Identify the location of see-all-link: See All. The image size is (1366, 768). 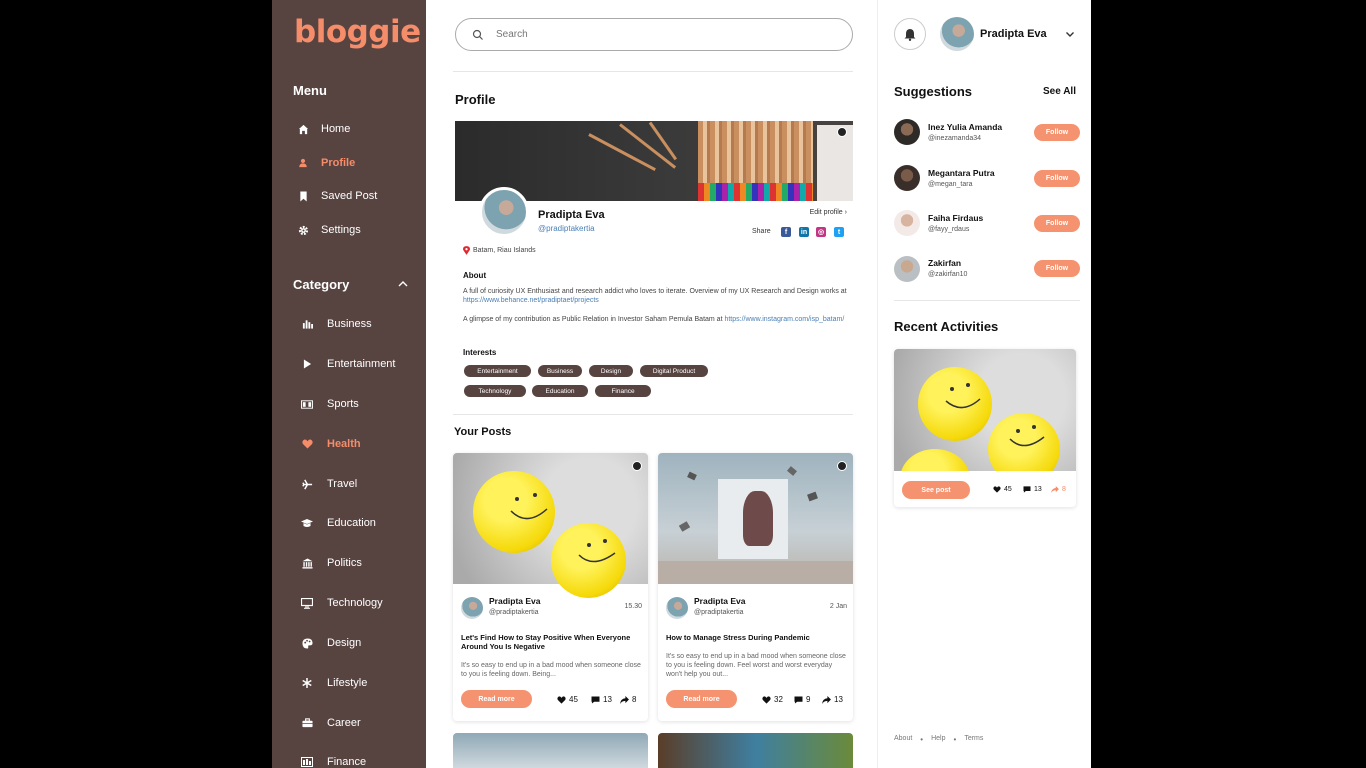
(1059, 91).